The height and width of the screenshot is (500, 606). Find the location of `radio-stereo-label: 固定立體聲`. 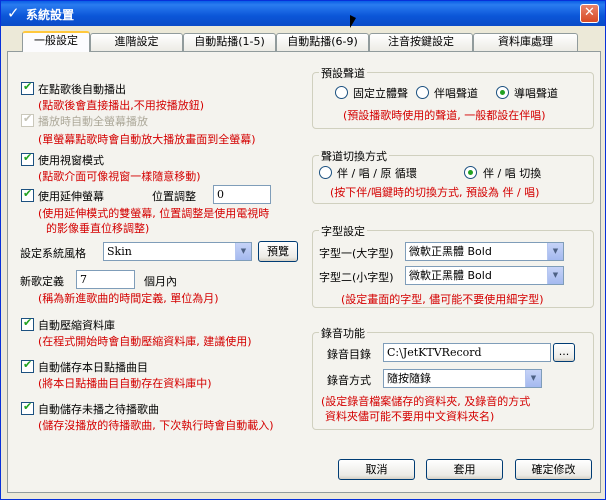

radio-stereo-label: 固定立體聲 is located at coordinates (380, 93).